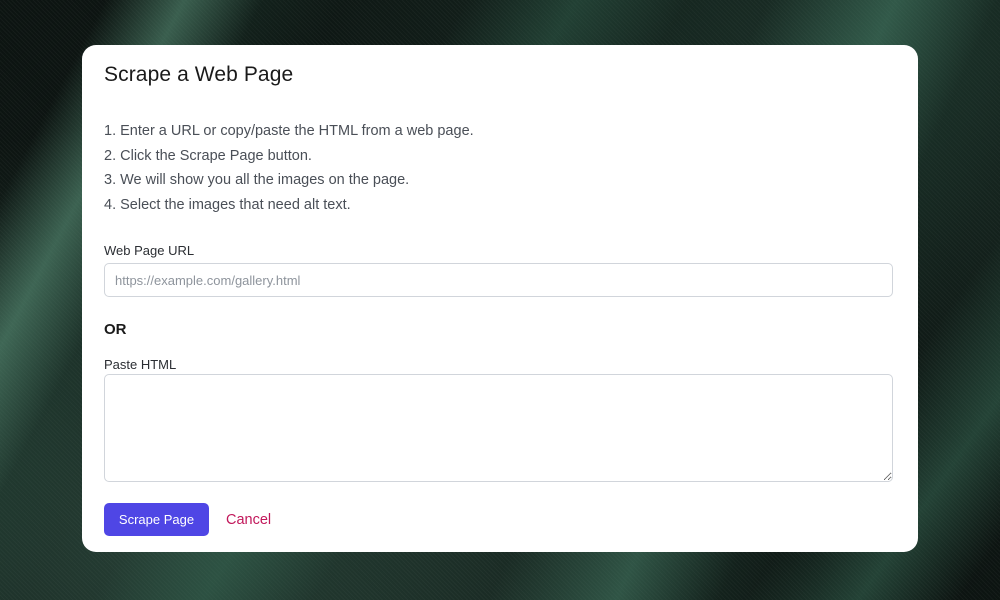 This screenshot has width=1000, height=600. What do you see at coordinates (208, 155) in the screenshot?
I see `instruction-step: 2. Click the Scrape Page button.` at bounding box center [208, 155].